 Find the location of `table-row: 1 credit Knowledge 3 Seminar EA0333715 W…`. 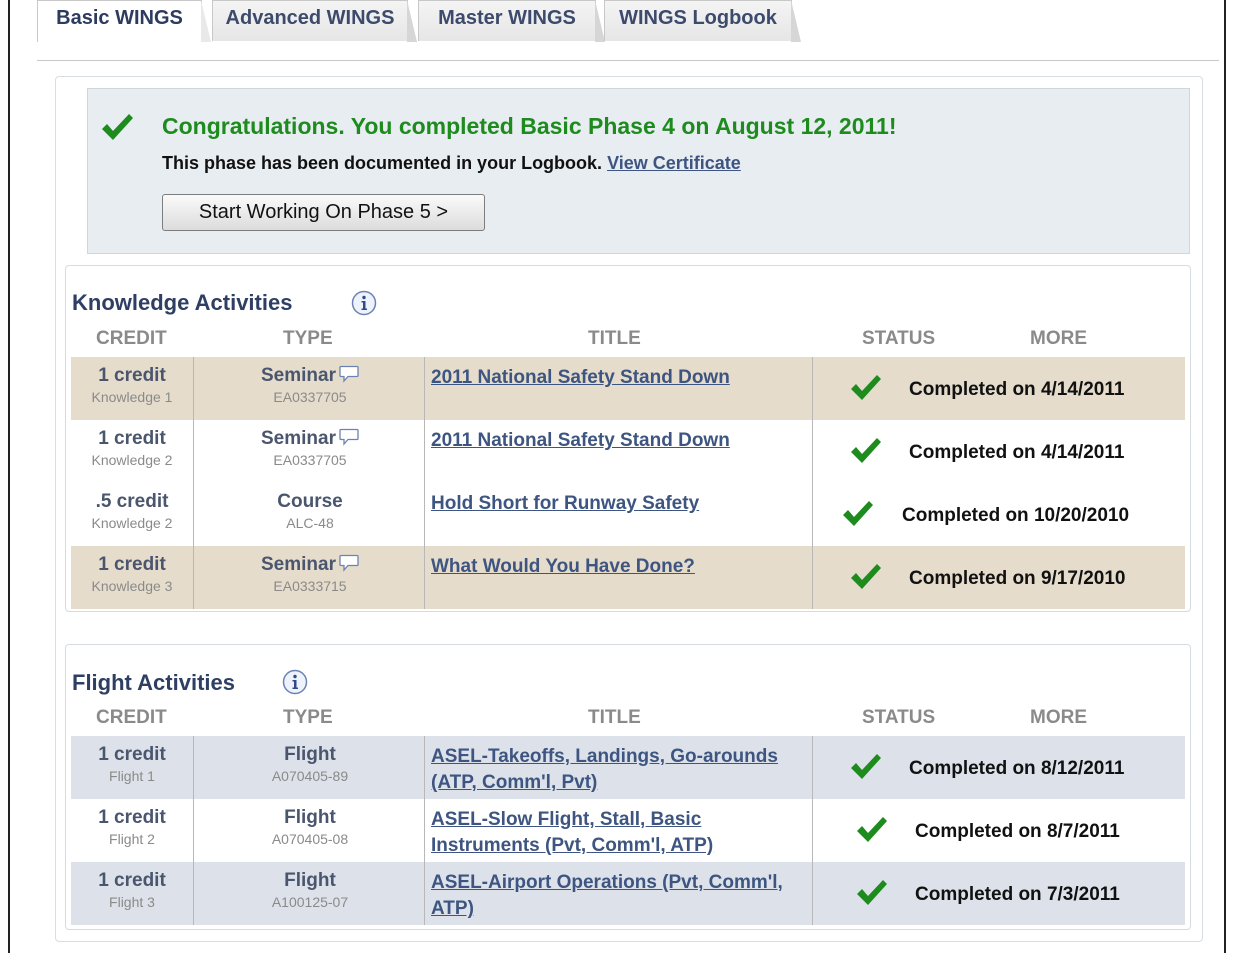

table-row: 1 credit Knowledge 3 Seminar EA0333715 W… is located at coordinates (628, 577).